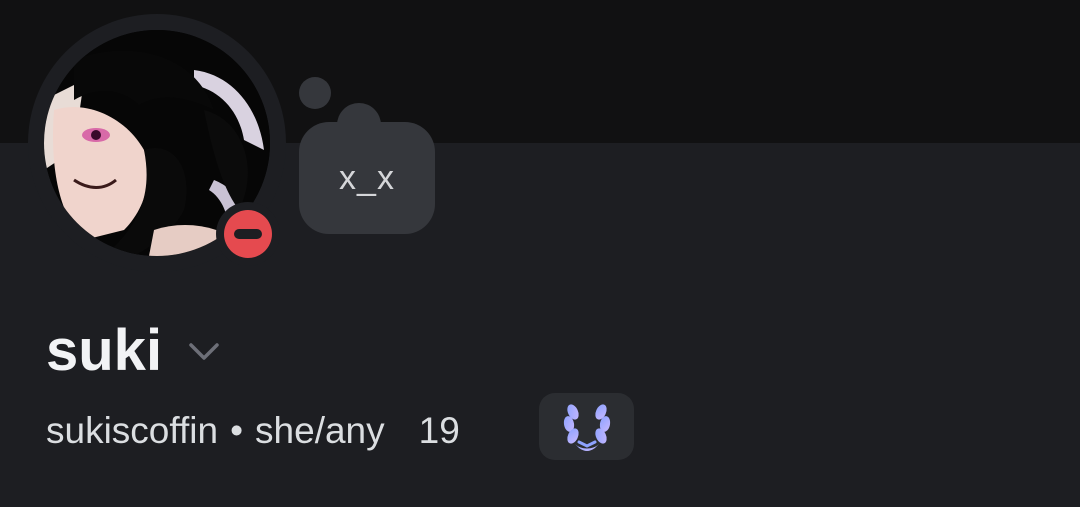  I want to click on profile-badge, so click(586, 426).